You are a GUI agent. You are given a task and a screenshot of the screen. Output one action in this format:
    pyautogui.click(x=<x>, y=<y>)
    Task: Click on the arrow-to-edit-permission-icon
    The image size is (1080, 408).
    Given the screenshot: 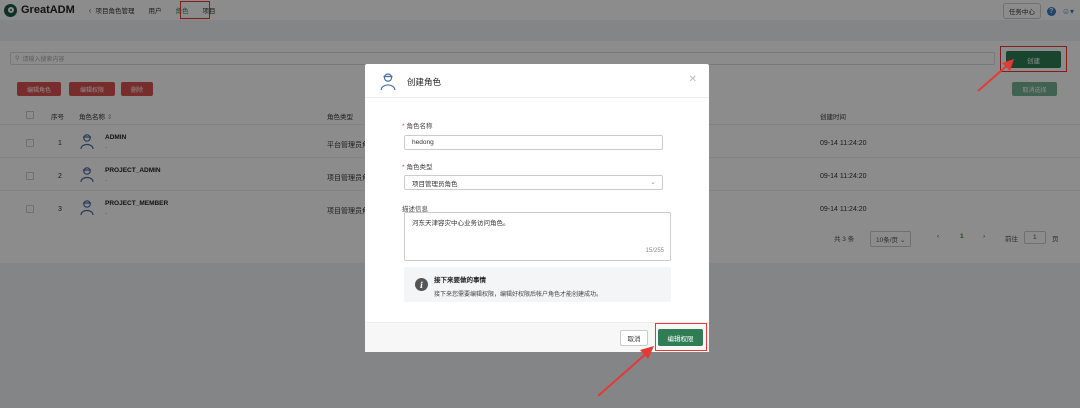 What is the action you would take?
    pyautogui.click(x=625, y=371)
    